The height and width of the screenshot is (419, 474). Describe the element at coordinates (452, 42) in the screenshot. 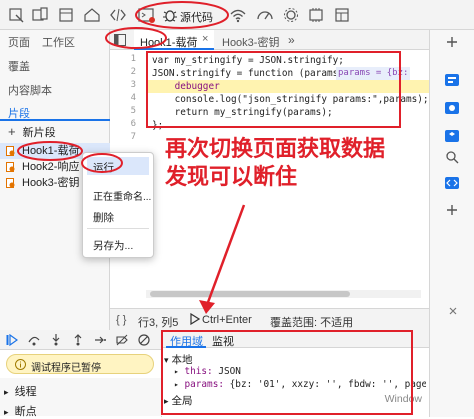

I see `add-tool-icon` at that location.